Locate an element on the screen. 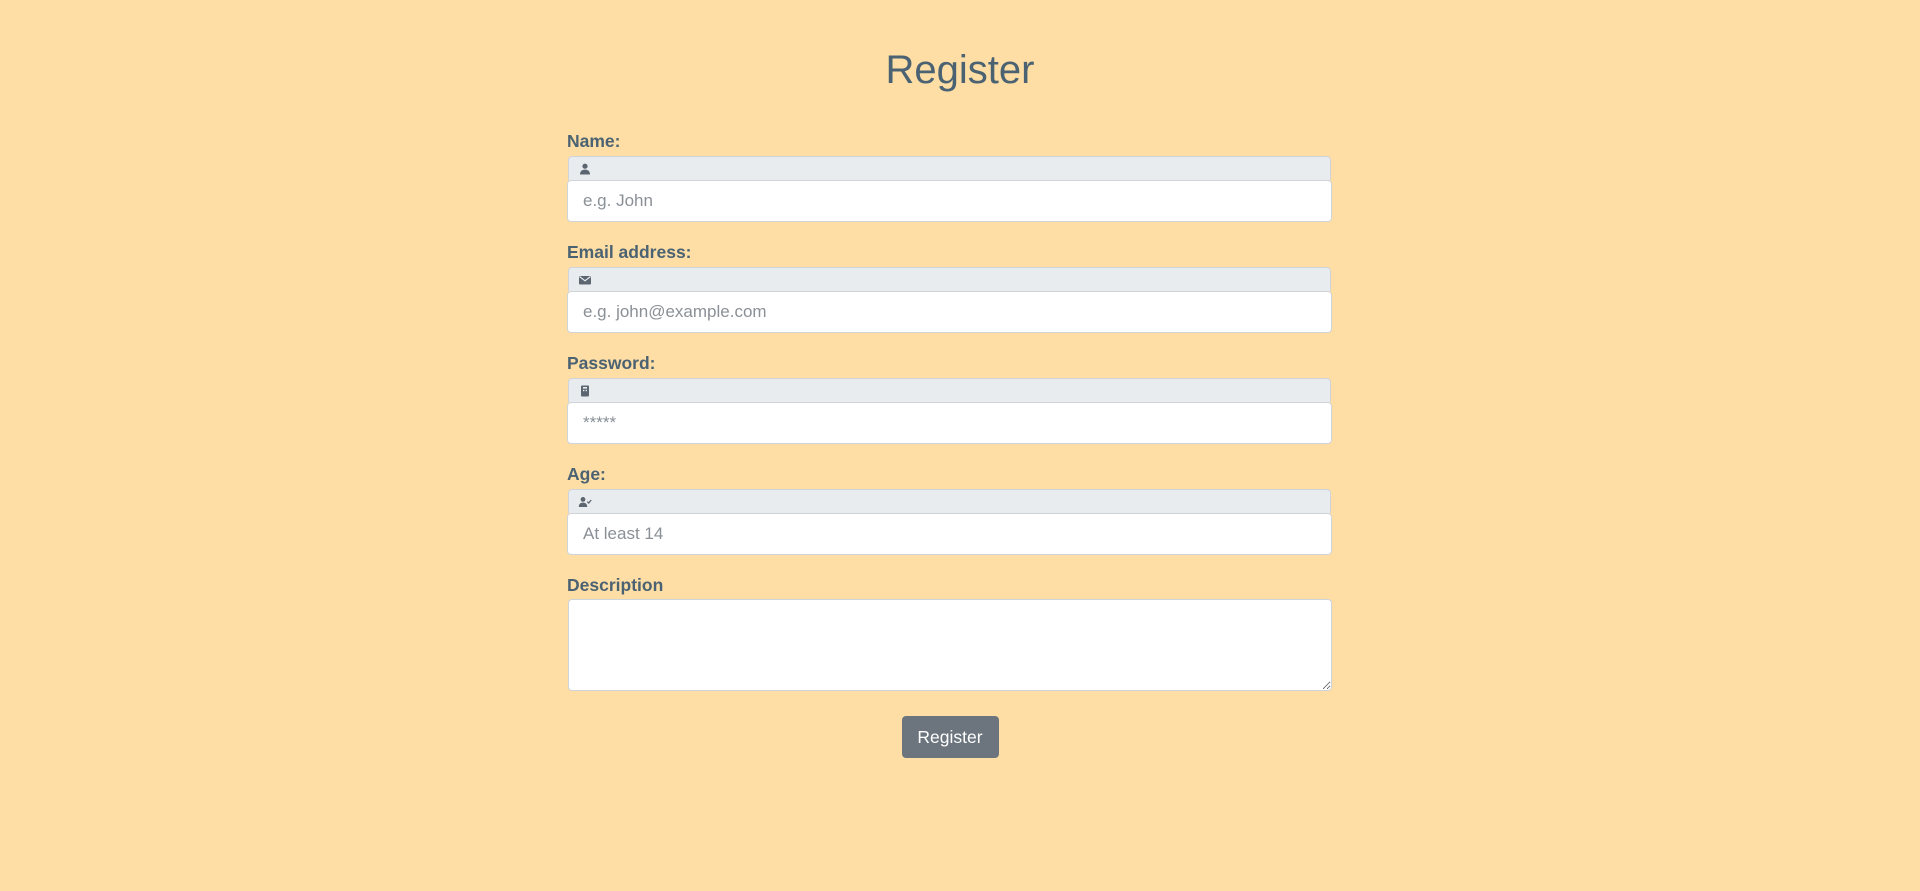 The width and height of the screenshot is (1920, 891). age-input is located at coordinates (949, 534).